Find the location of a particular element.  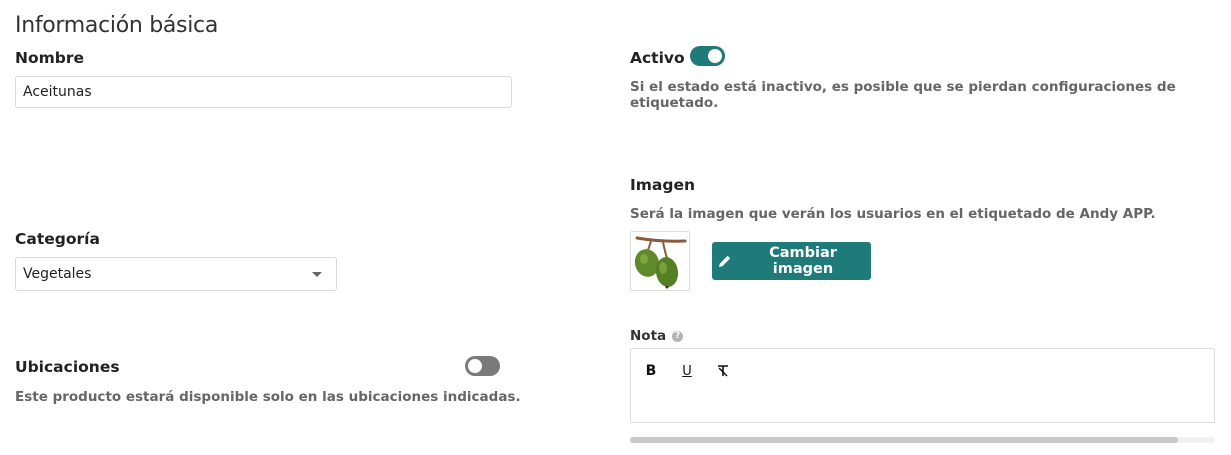

activo-toggle is located at coordinates (707, 56).